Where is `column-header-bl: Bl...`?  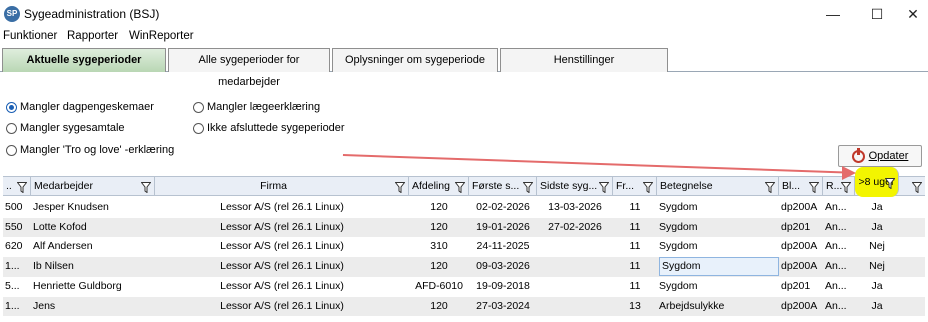 column-header-bl: Bl... is located at coordinates (801, 186).